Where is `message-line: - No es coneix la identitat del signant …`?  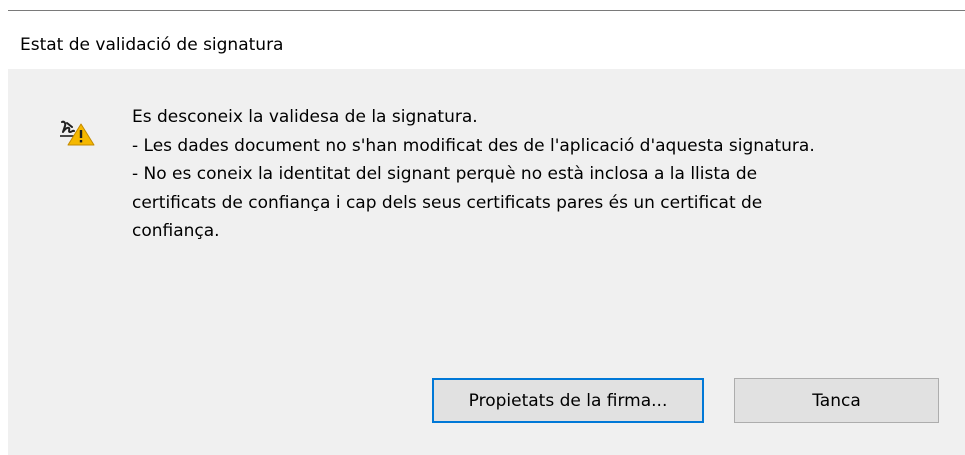
message-line: - No es coneix la identitat del signant … is located at coordinates (445, 174).